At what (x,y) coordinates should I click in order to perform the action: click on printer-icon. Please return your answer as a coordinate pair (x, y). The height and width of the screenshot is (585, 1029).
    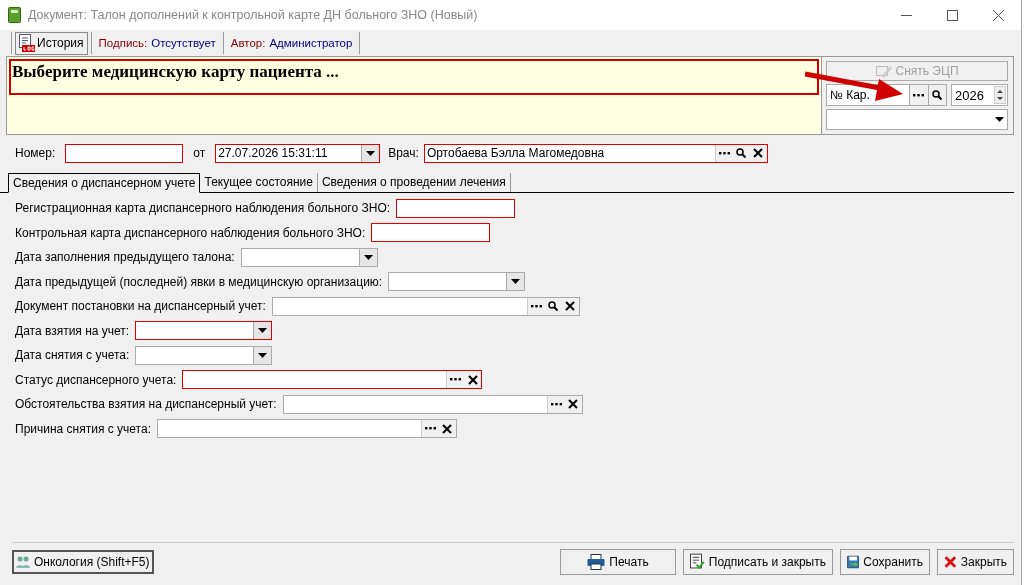
    Looking at the image, I should click on (596, 561).